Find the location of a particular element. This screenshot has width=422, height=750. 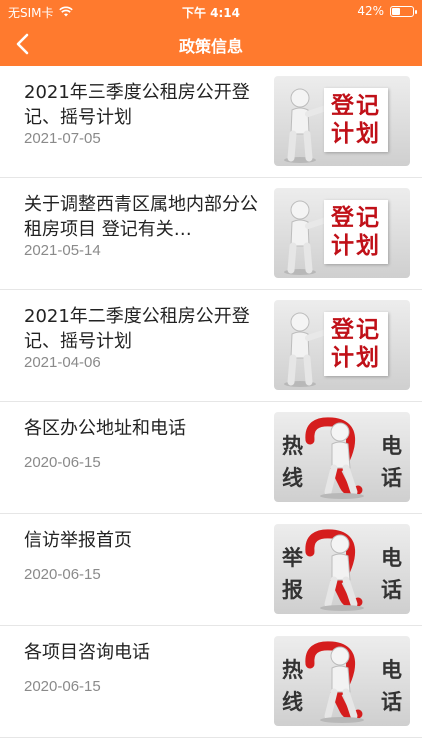

list-item: 2021年二季度公租房公开登记、摇号计划 2021-04-06 登记 计划 is located at coordinates (211, 346).